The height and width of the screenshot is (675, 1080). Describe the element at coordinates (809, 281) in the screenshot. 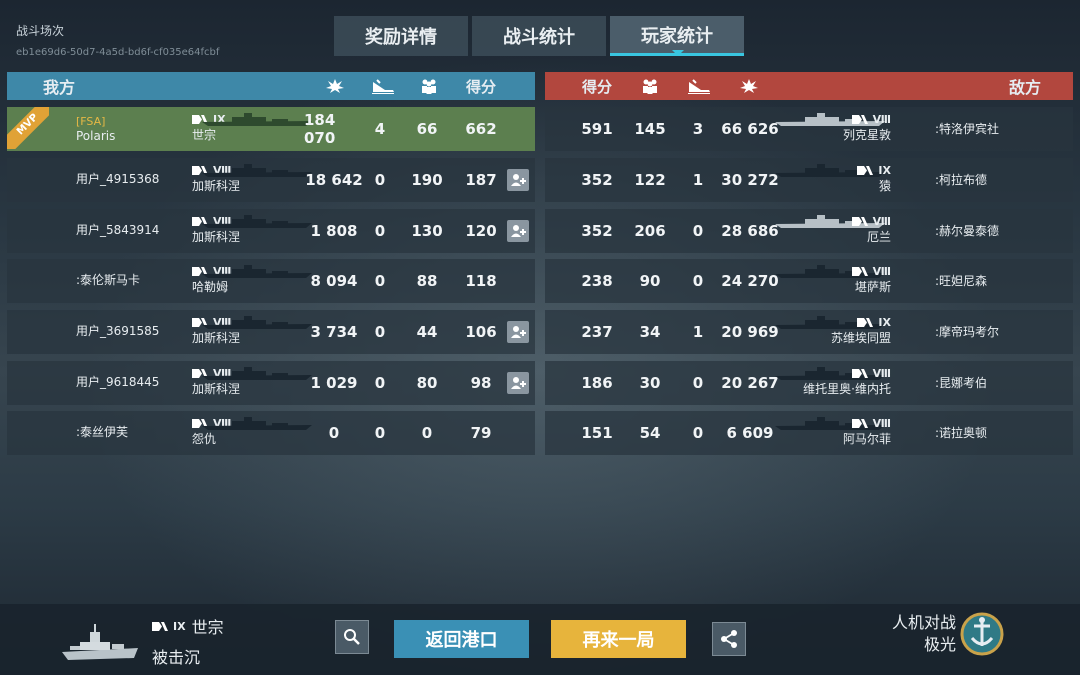

I see `enemy-row: 238 90 0 24 270 Ⅷ 堪萨斯:旺妲尼森` at that location.